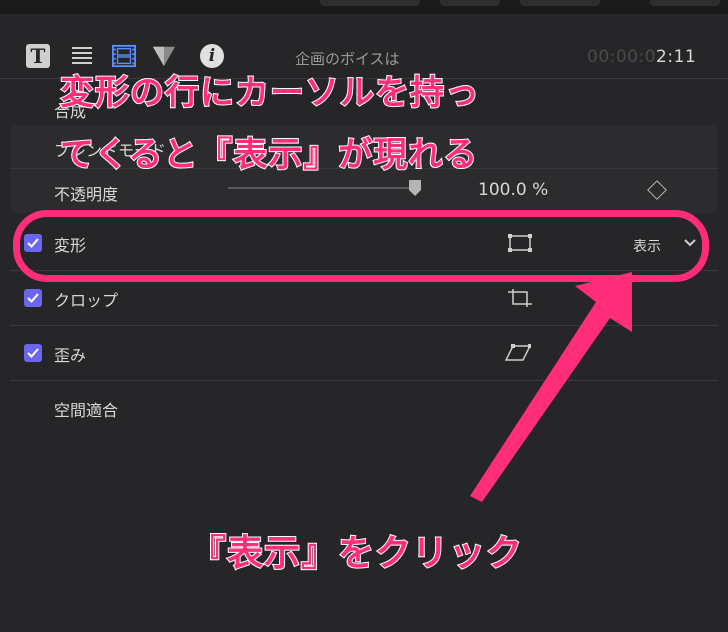 This screenshot has height=632, width=728. Describe the element at coordinates (269, 155) in the screenshot. I see `callout-top-line2: てくると『表示』が現れる` at that location.